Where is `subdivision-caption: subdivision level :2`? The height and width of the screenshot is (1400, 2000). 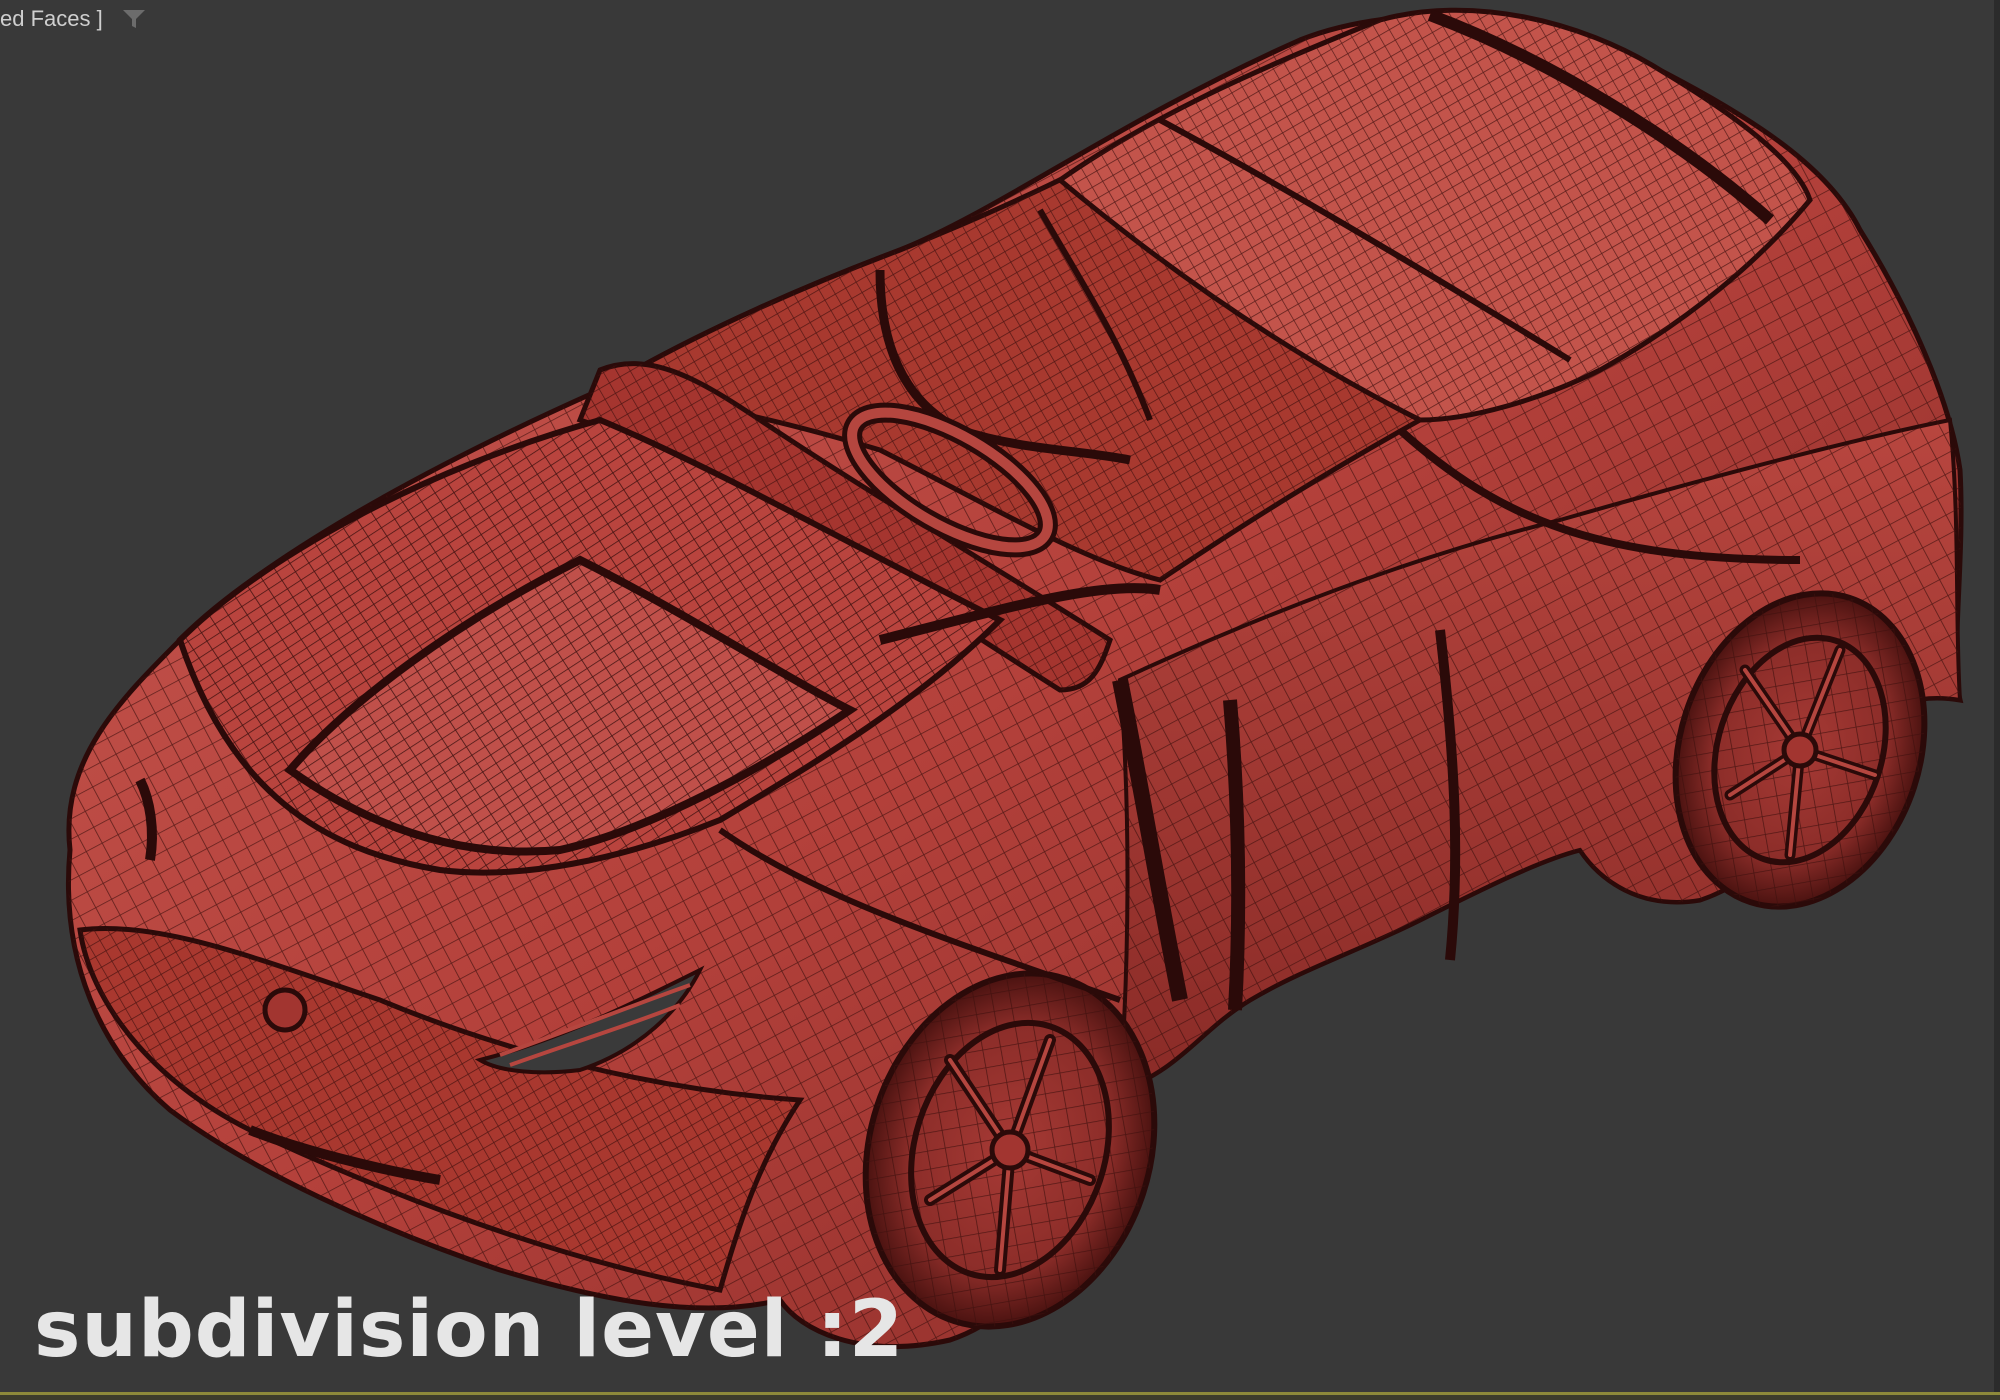 subdivision-caption: subdivision level :2 is located at coordinates (469, 1330).